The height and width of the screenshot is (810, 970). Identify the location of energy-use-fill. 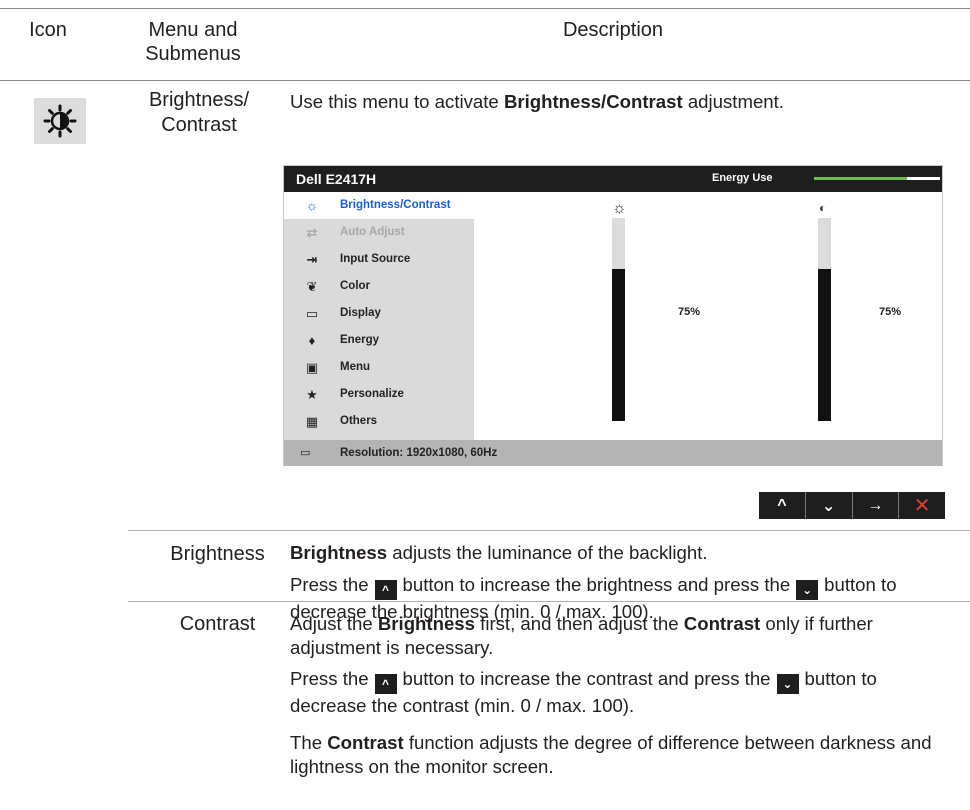
(861, 178).